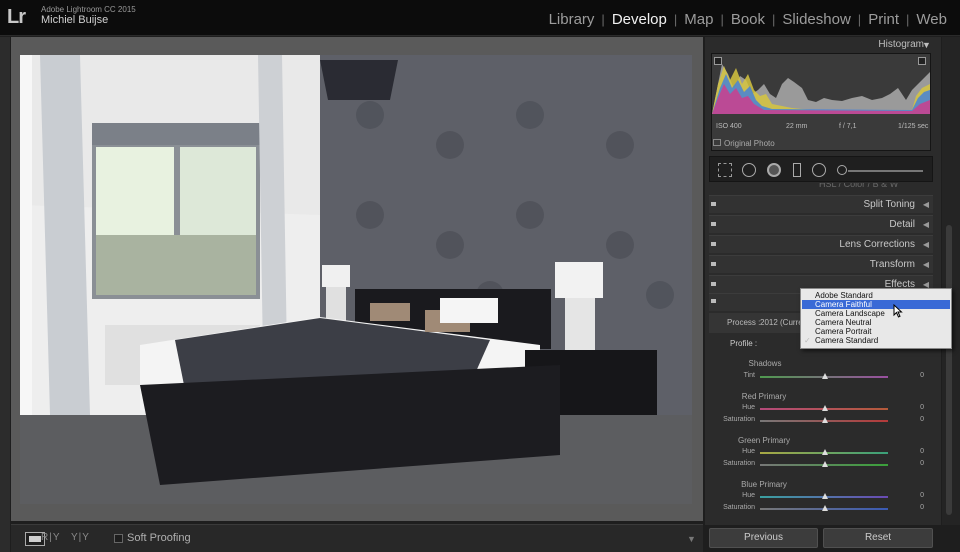 The width and height of the screenshot is (960, 552). Describe the element at coordinates (639, 19) in the screenshot. I see `module-develop: Develop` at that location.